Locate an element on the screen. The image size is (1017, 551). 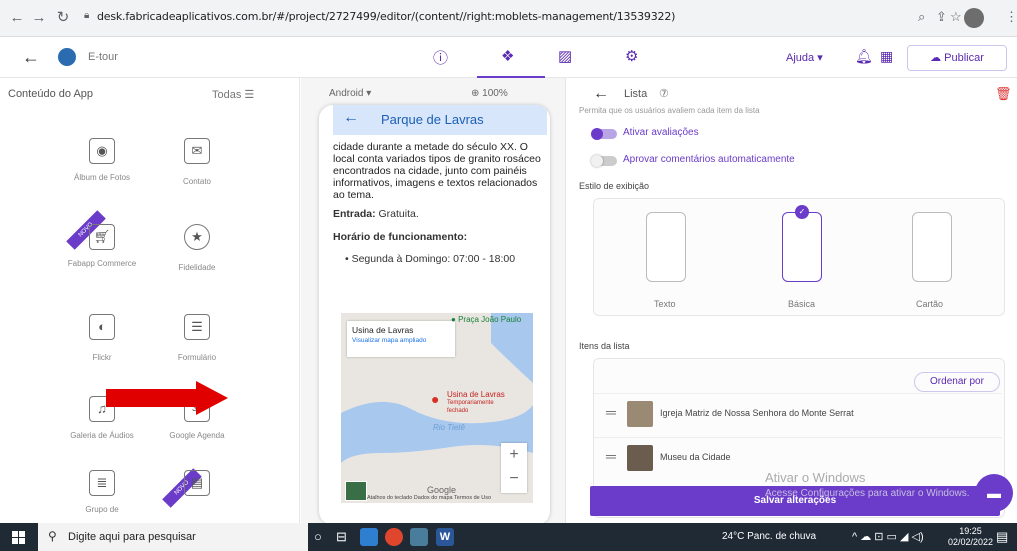
ratings-toggle is located at coordinates (604, 134).